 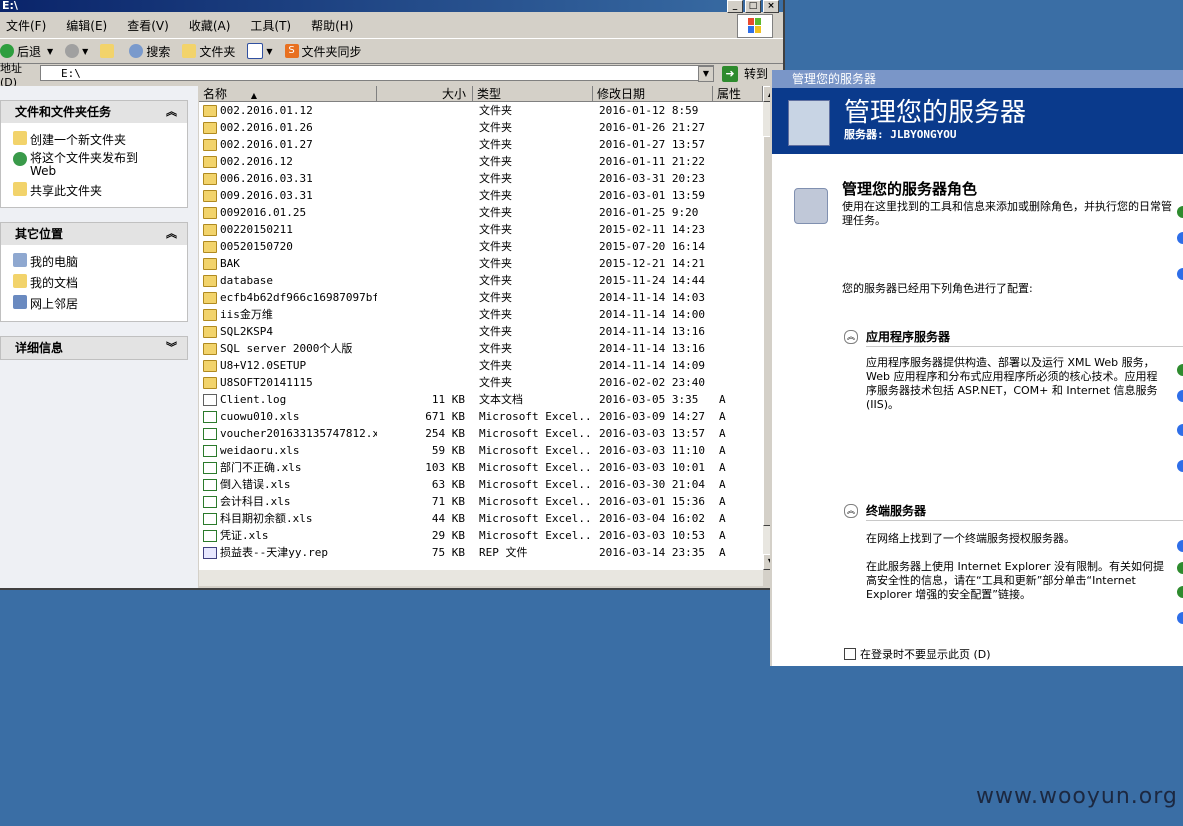 What do you see at coordinates (481, 127) in the screenshot?
I see `file-row: 002.2016.01.26 文件夹 2016-01-26 21:27` at bounding box center [481, 127].